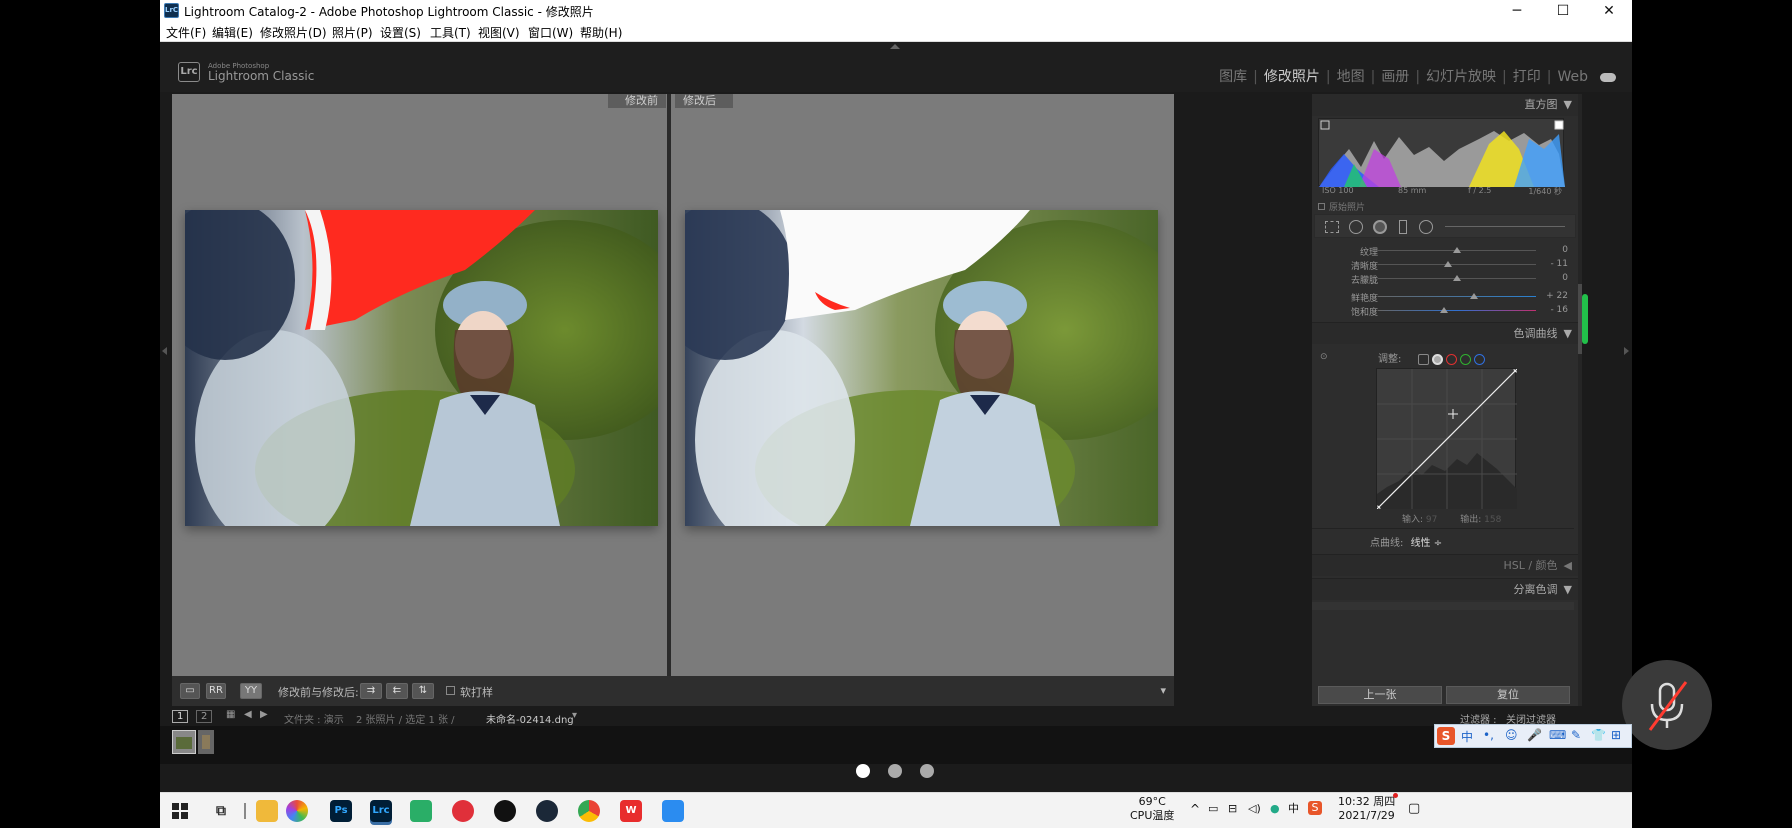  Describe the element at coordinates (1505, 226) in the screenshot. I see `brush-slider` at that location.